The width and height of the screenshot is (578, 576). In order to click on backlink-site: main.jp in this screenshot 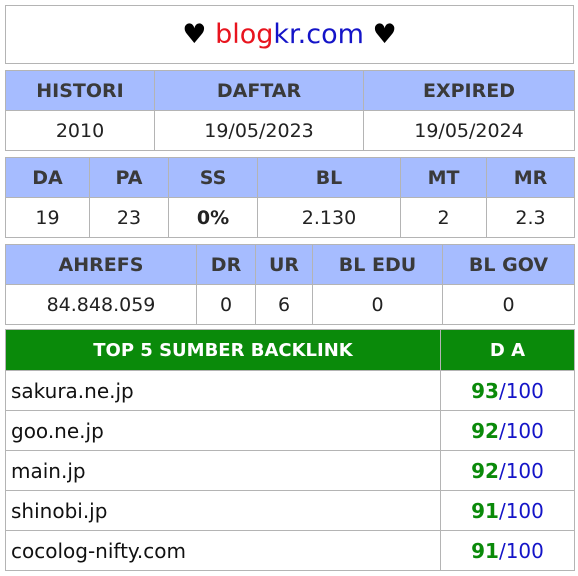, I will do `click(223, 470)`.